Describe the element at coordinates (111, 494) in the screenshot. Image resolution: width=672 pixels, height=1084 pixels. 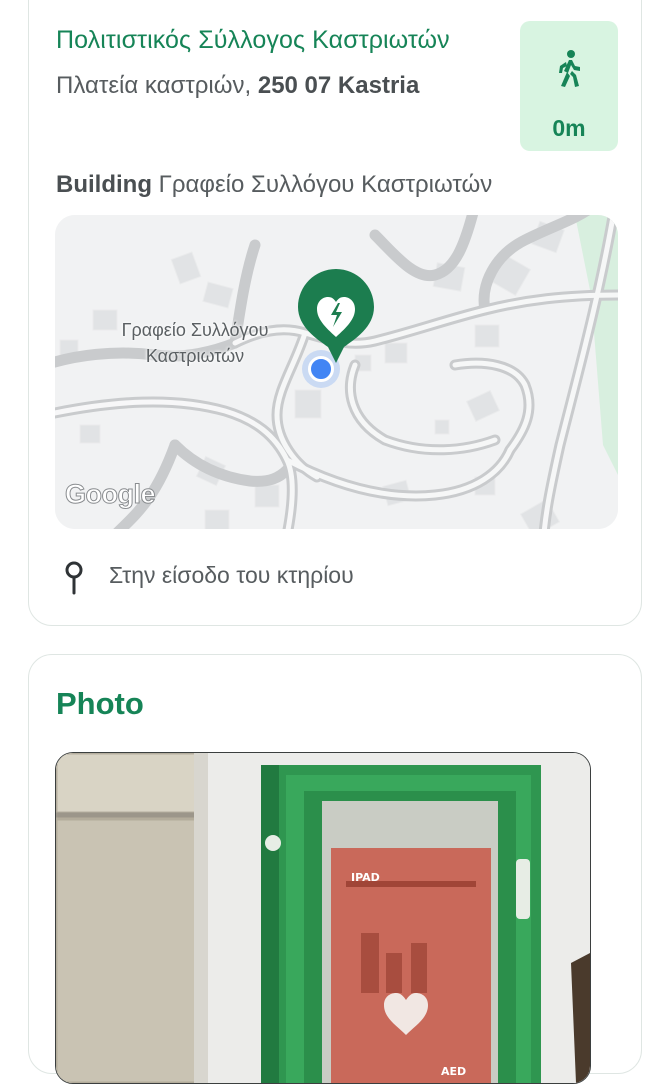
I see `google-attribution: Google` at that location.